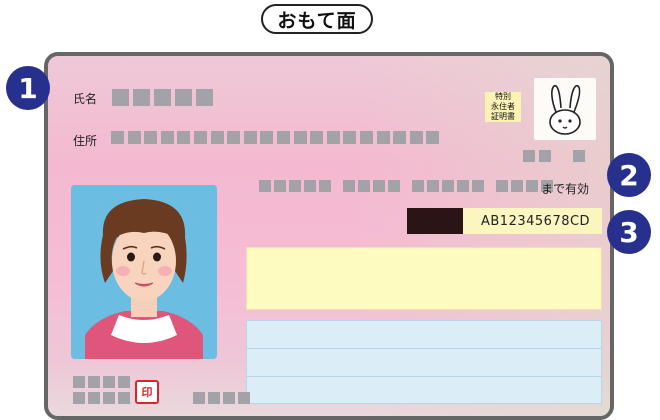  What do you see at coordinates (317, 19) in the screenshot?
I see `page-title: おもて面` at bounding box center [317, 19].